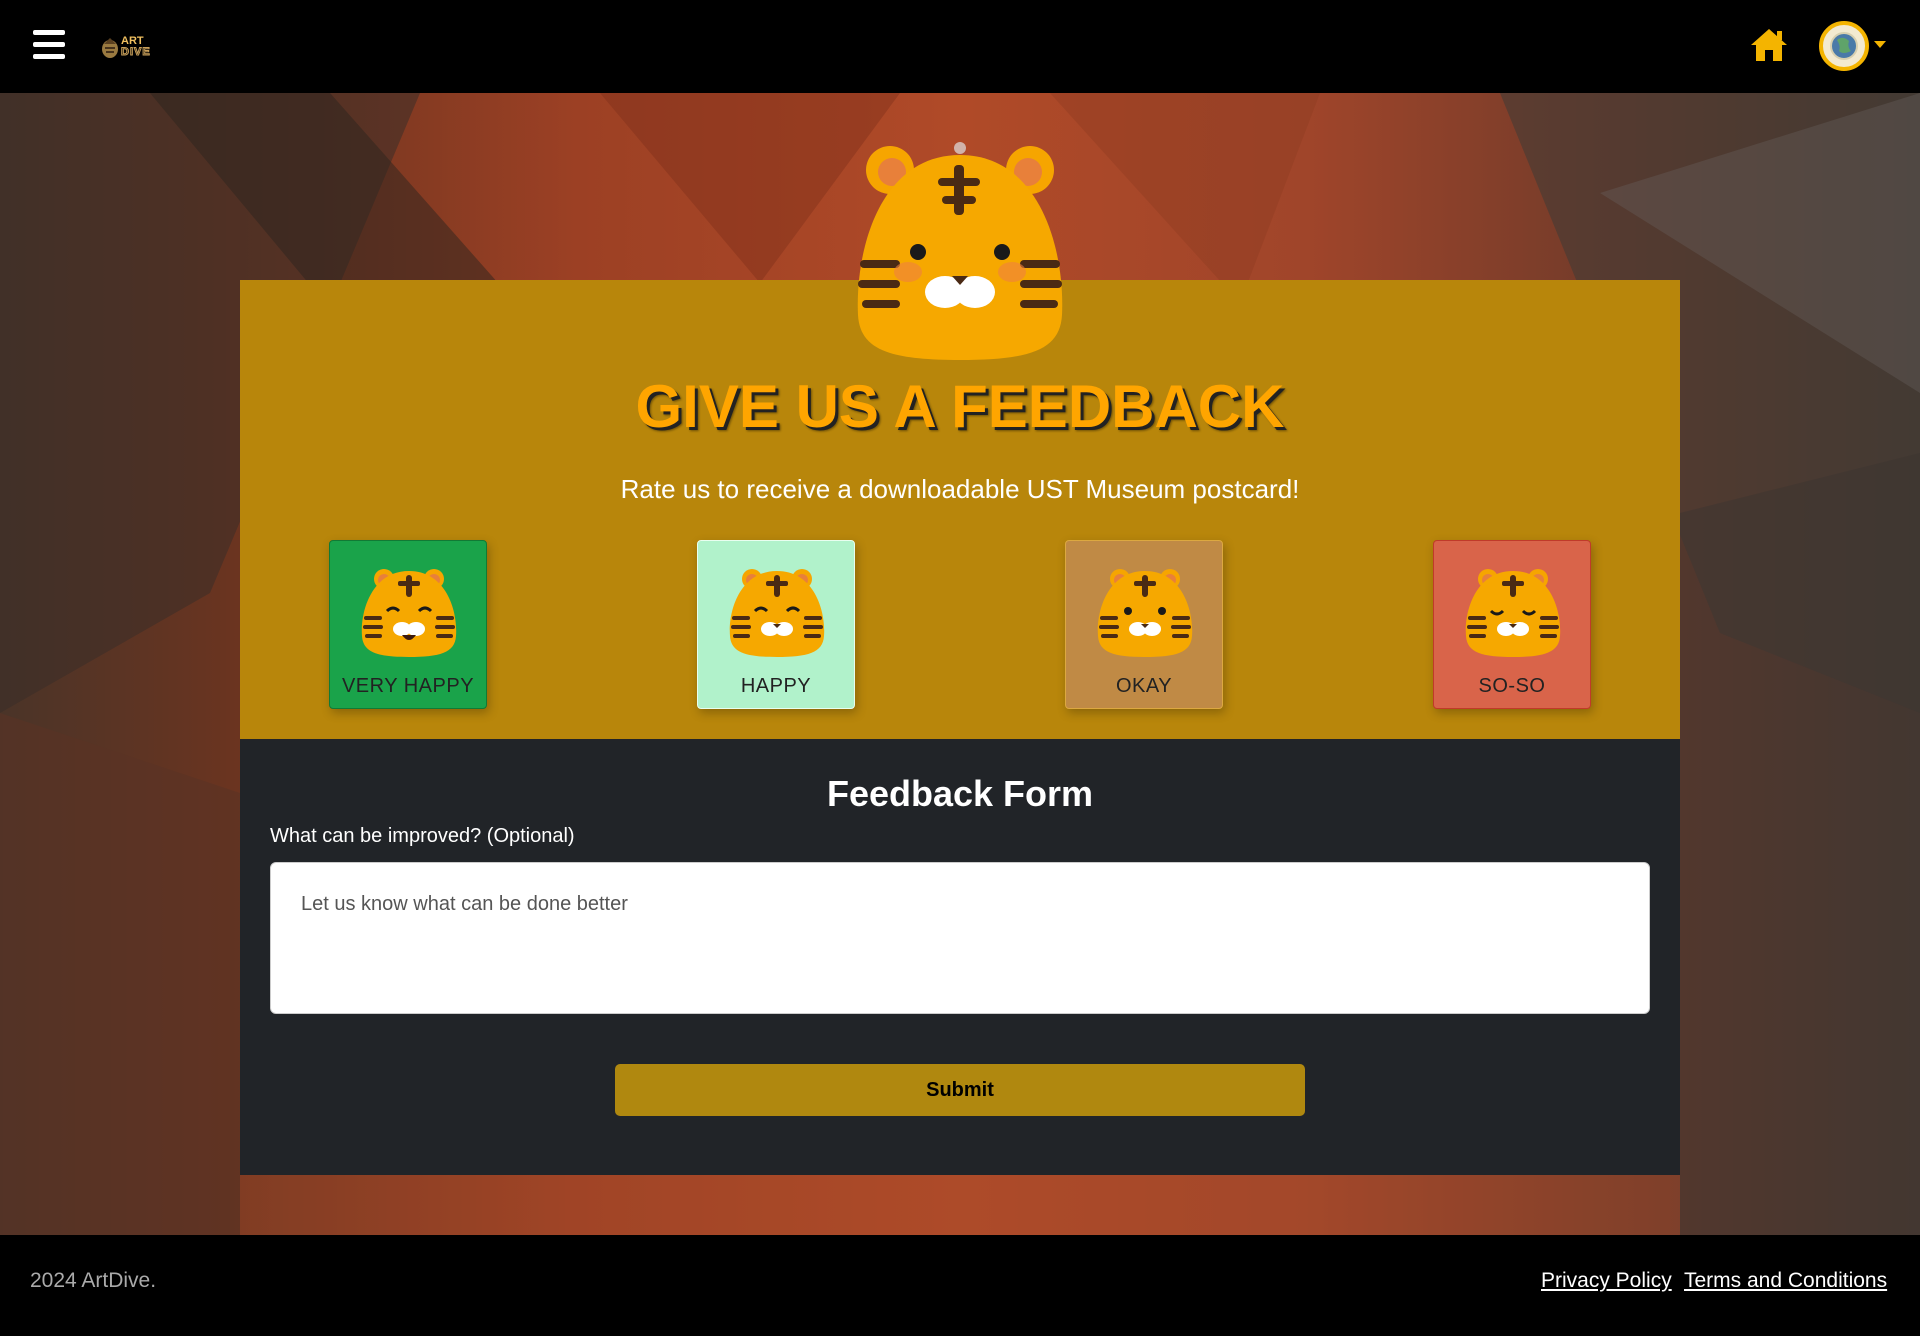  I want to click on form-title: Feedback Form, so click(960, 793).